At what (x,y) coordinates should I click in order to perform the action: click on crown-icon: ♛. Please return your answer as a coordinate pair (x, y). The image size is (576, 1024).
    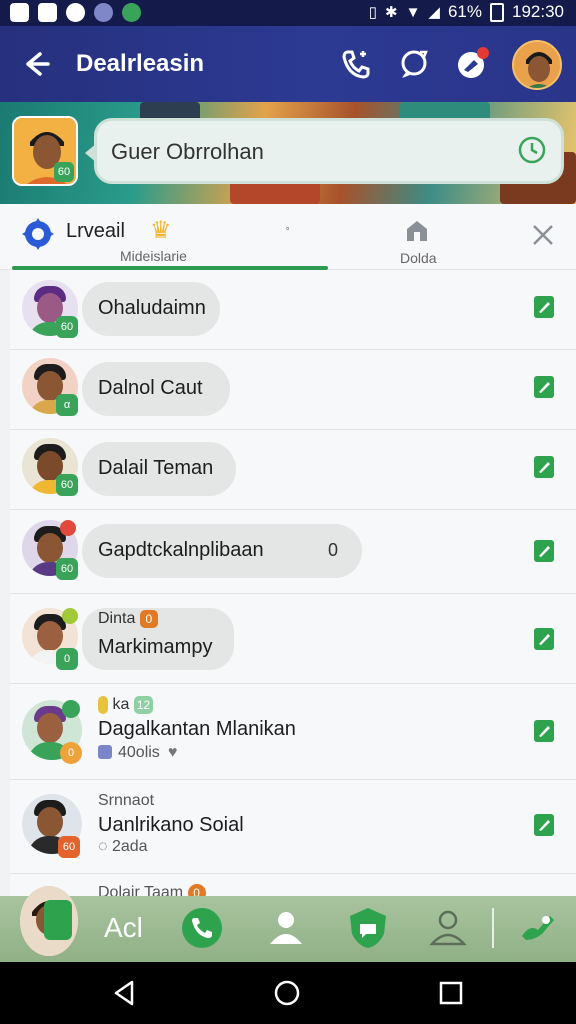
    Looking at the image, I should click on (161, 230).